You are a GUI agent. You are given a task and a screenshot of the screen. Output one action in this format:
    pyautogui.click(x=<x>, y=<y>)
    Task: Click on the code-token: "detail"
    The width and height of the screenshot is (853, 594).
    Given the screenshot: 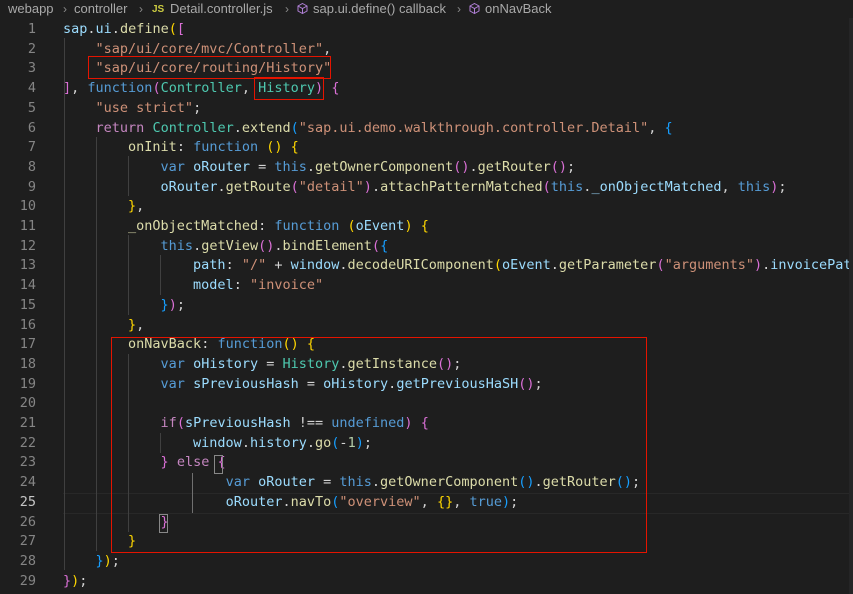 What is the action you would take?
    pyautogui.click(x=331, y=186)
    